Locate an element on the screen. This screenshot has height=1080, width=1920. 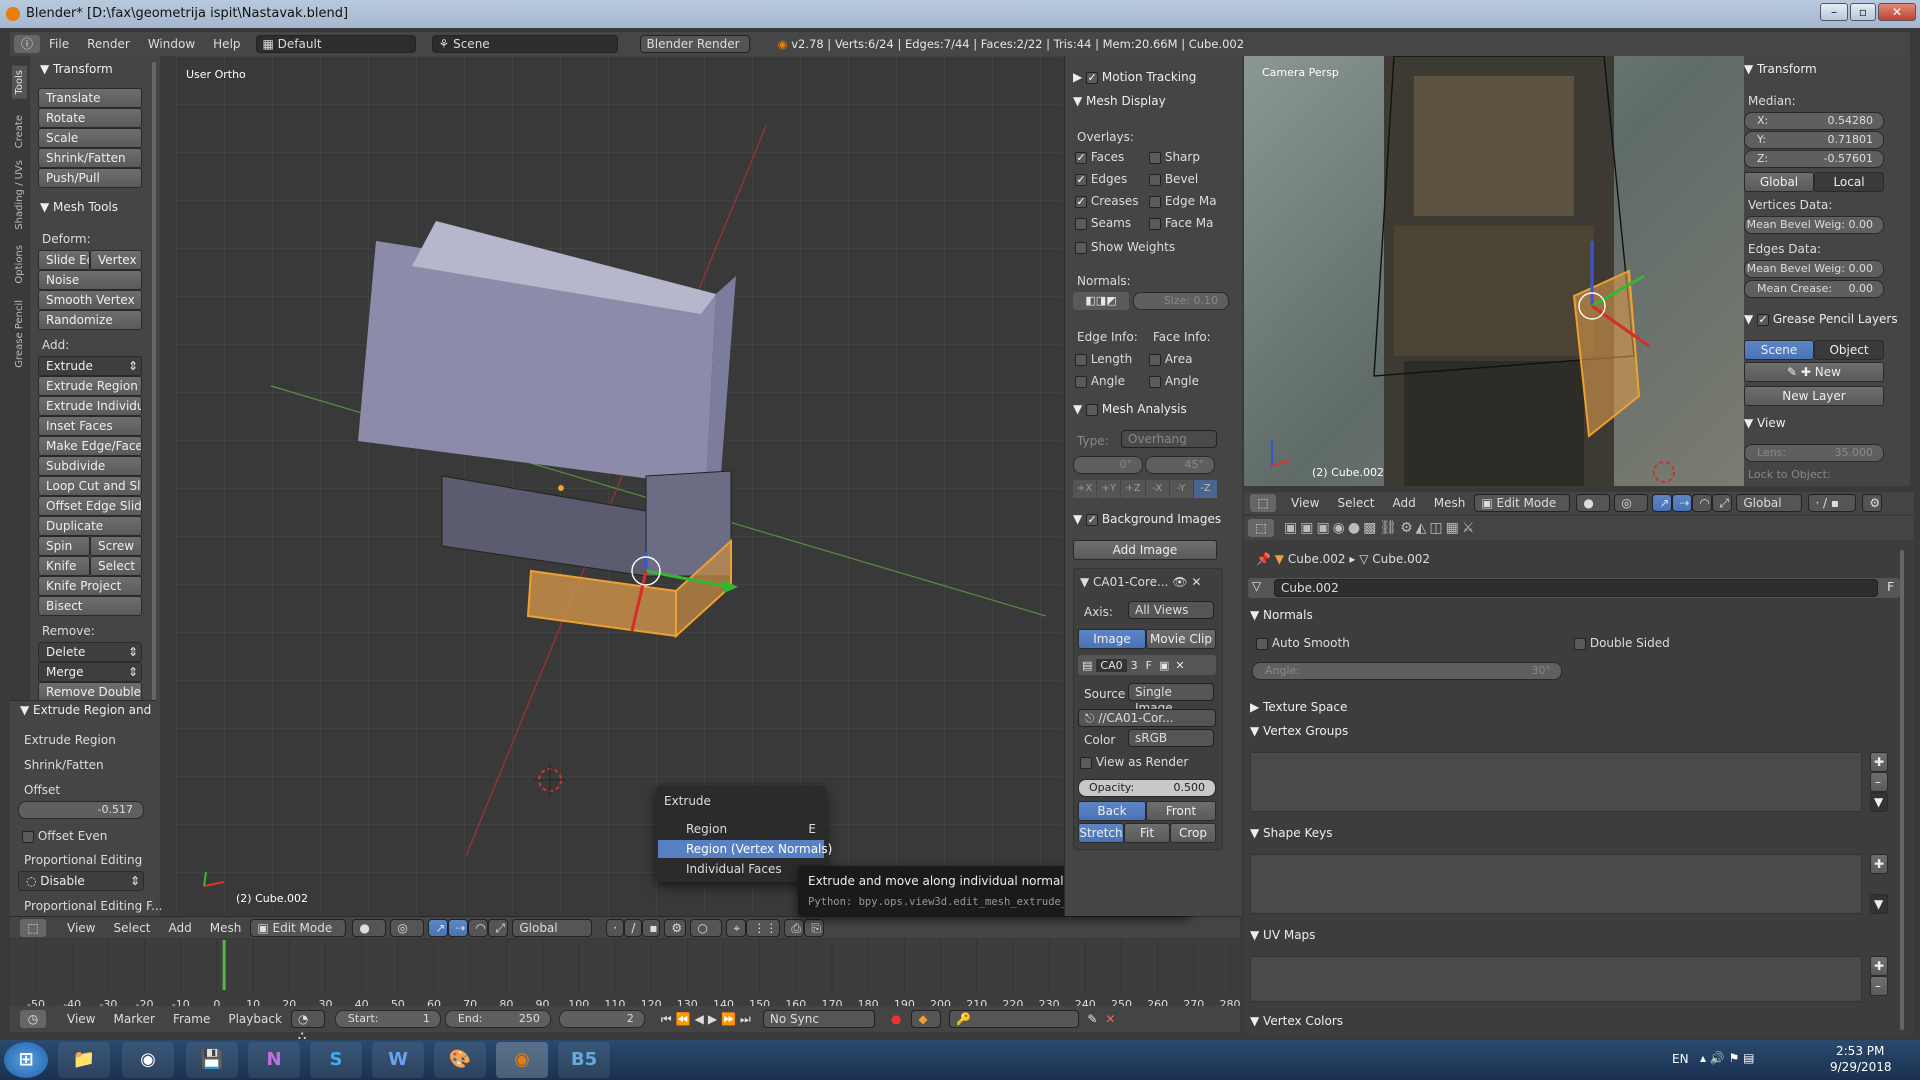
image-browse-icon: ▤ is located at coordinates (1087, 665).